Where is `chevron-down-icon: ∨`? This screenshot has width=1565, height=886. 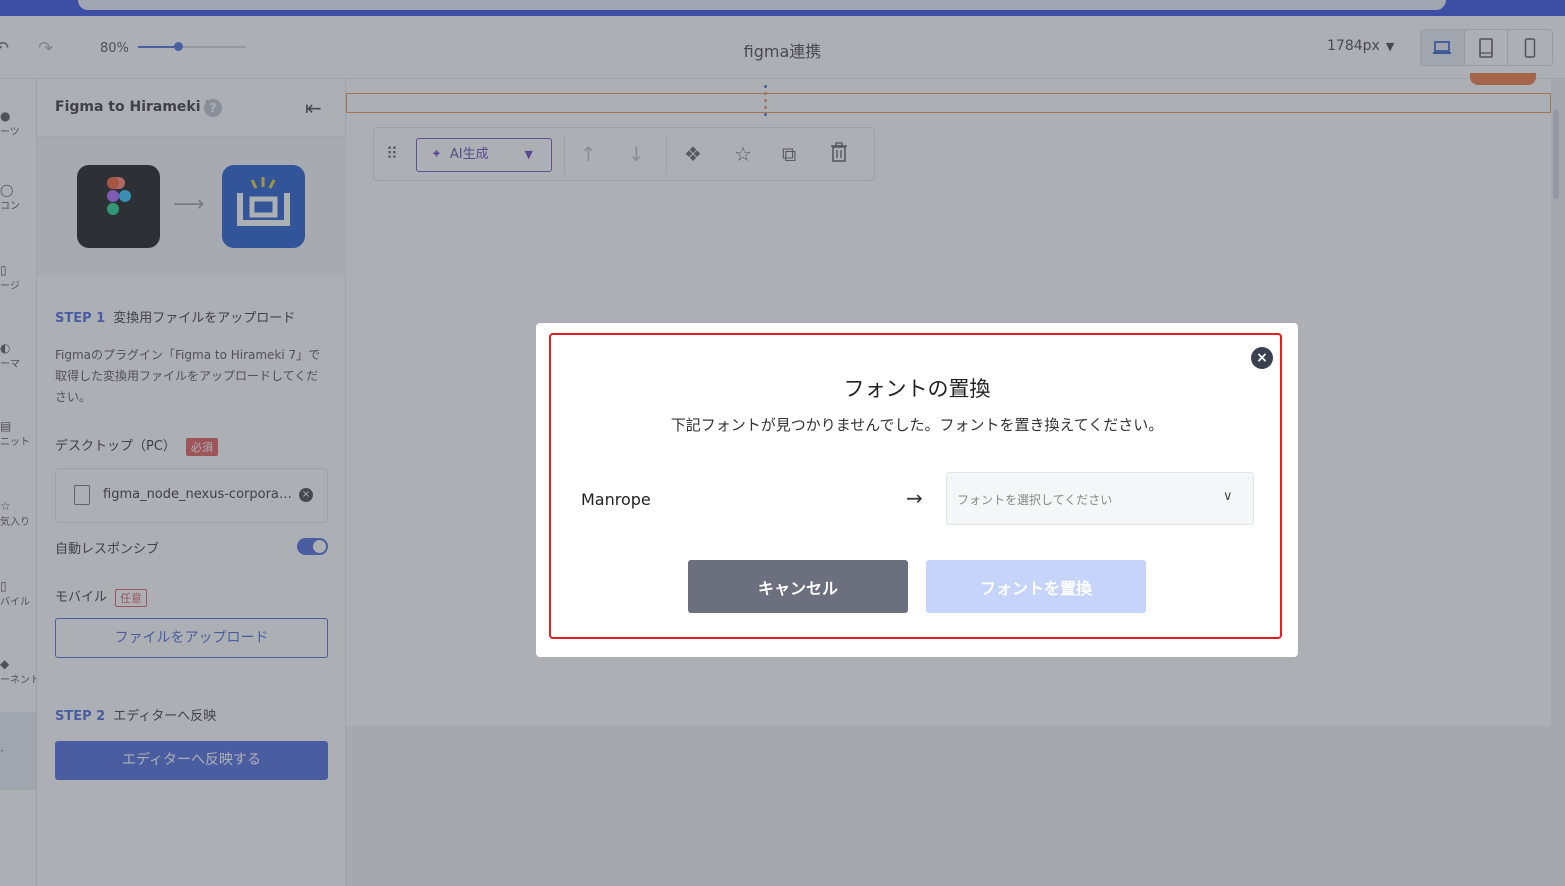
chevron-down-icon: ∨ is located at coordinates (1228, 496).